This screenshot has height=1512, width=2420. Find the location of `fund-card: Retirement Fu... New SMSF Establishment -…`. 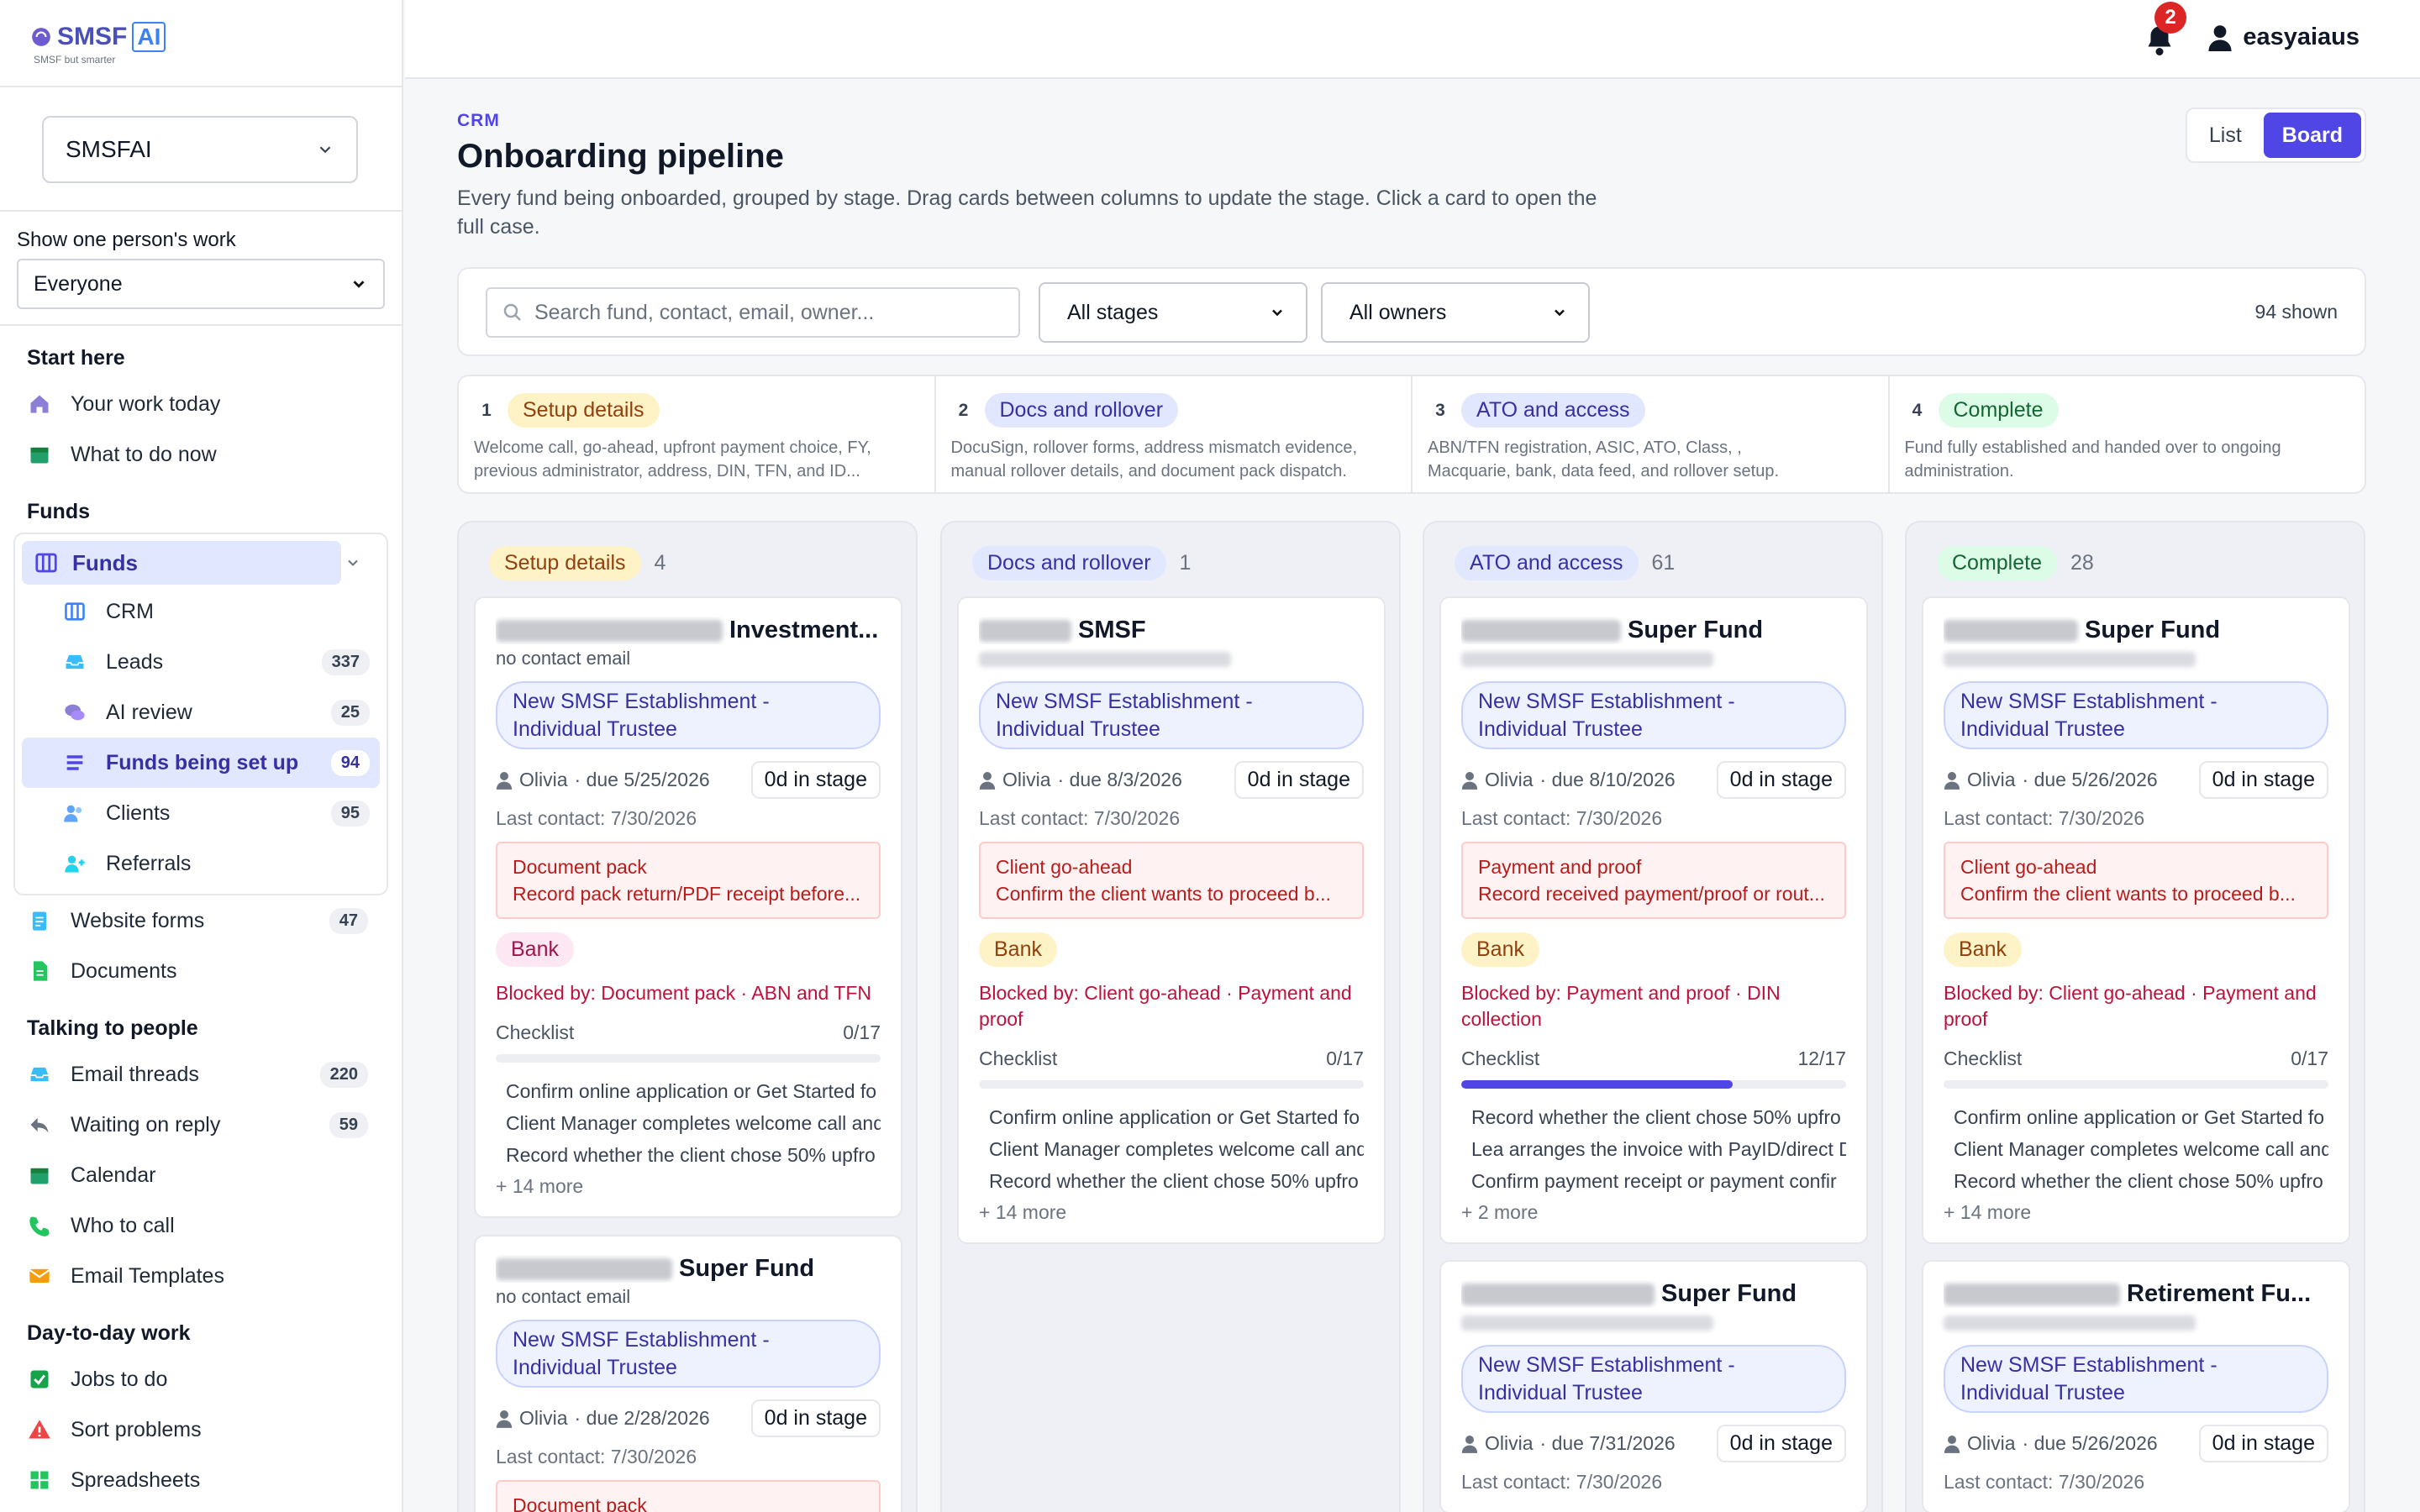

fund-card: Retirement Fu... New SMSF Establishment -… is located at coordinates (2136, 1386).